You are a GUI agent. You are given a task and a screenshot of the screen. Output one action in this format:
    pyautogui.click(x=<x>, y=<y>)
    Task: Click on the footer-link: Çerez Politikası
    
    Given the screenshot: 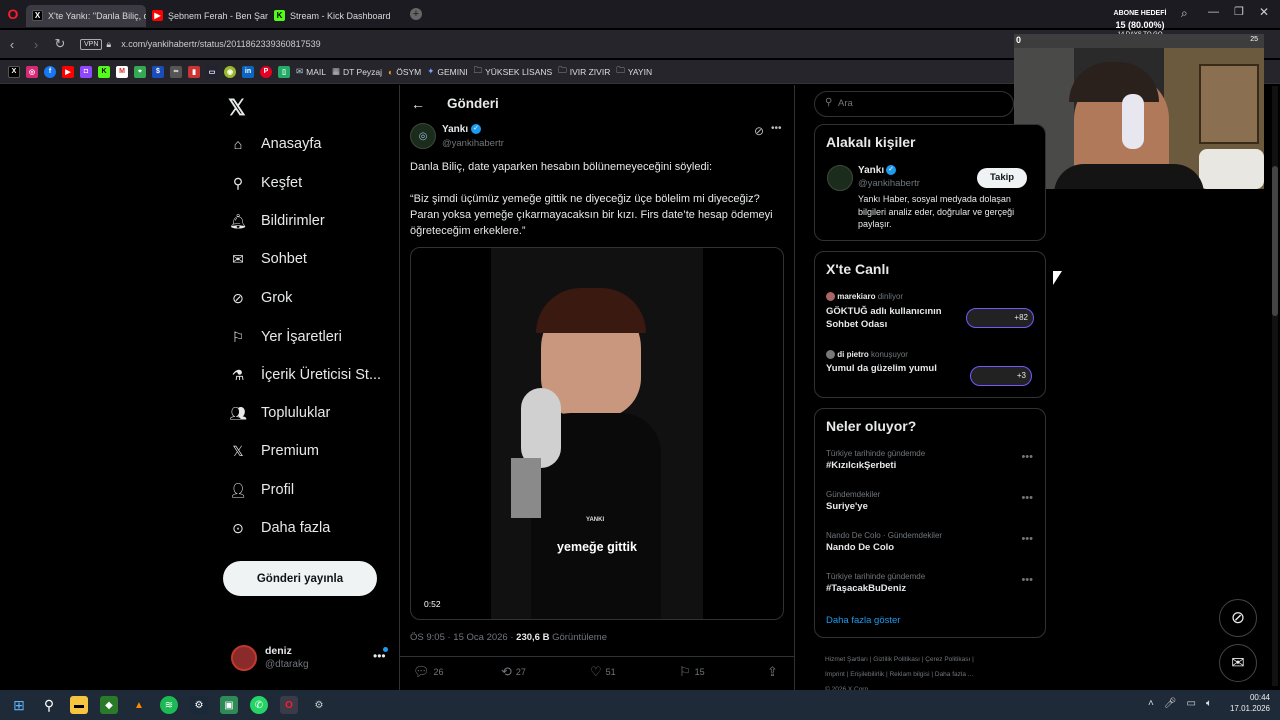 What is the action you would take?
    pyautogui.click(x=947, y=659)
    